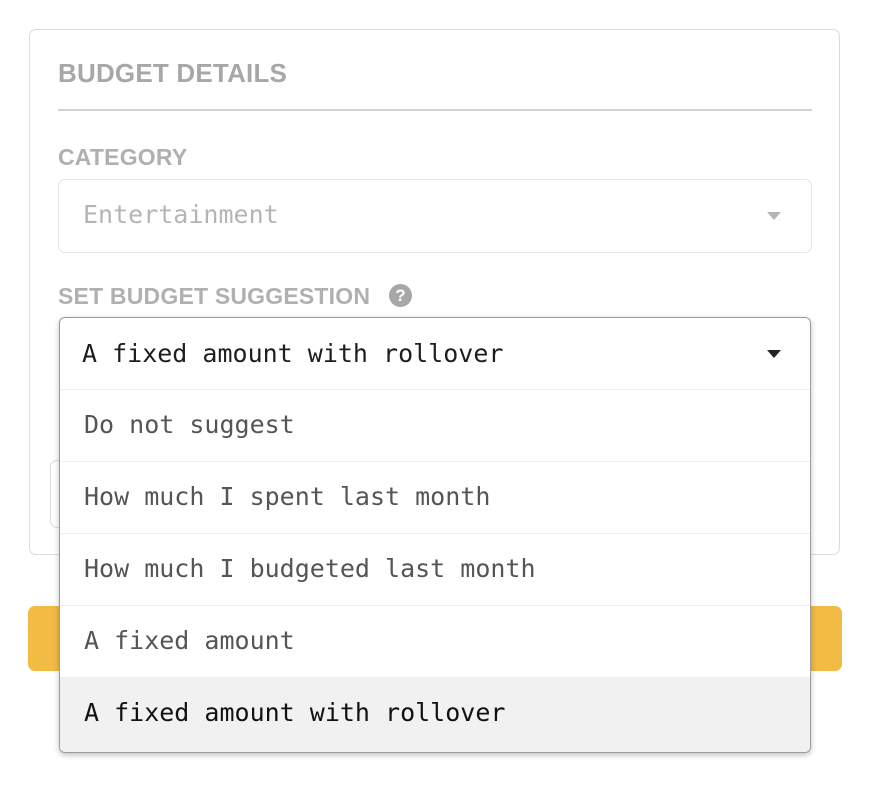 The image size is (870, 788). I want to click on category-select-value: Entertainment, so click(181, 214).